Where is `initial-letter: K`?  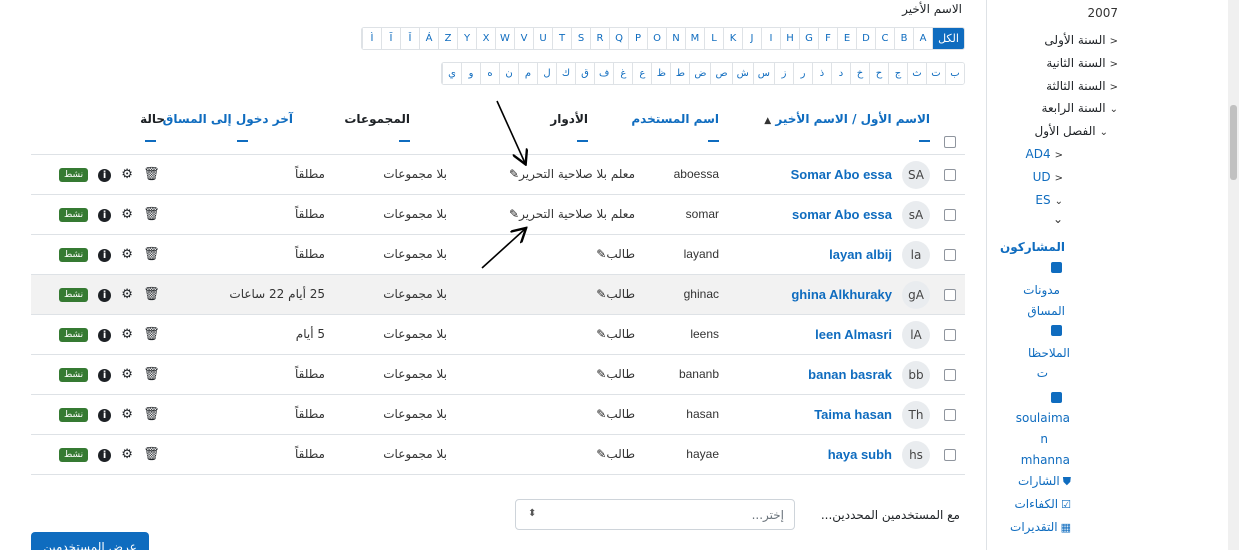 initial-letter: K is located at coordinates (732, 38).